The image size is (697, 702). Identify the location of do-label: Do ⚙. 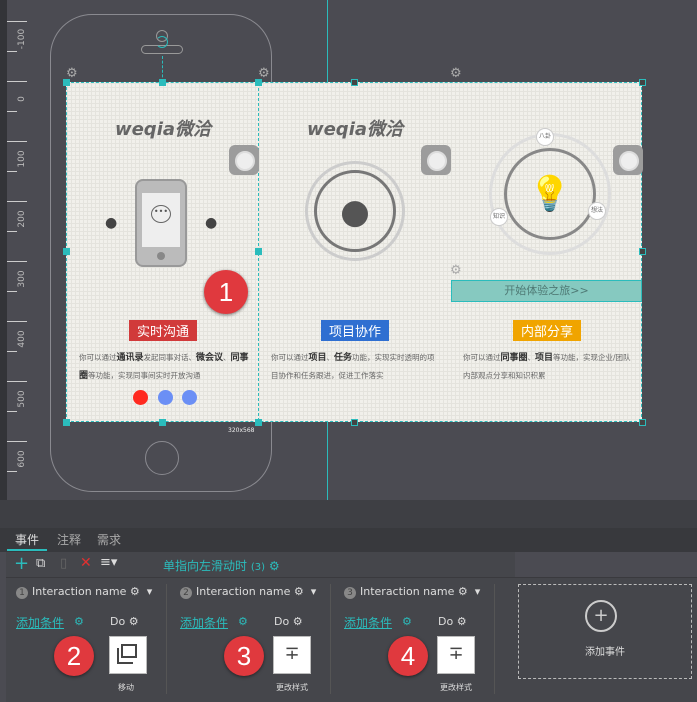
(124, 621).